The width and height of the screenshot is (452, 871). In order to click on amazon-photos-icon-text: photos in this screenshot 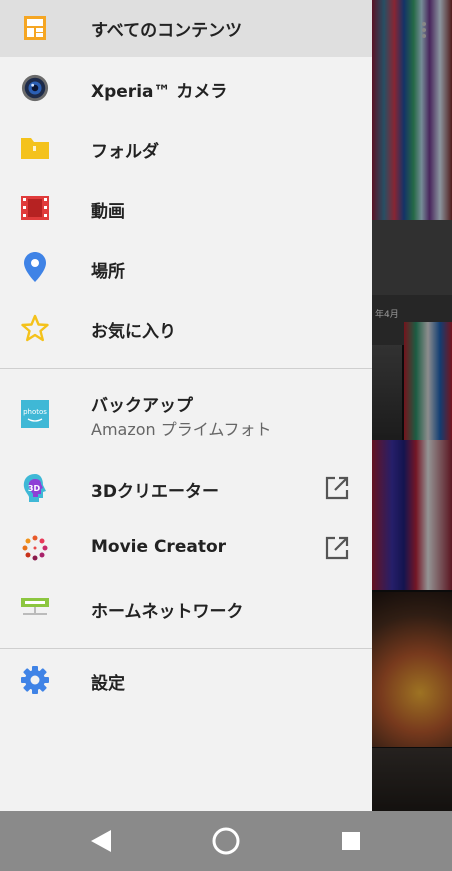, I will do `click(35, 412)`.